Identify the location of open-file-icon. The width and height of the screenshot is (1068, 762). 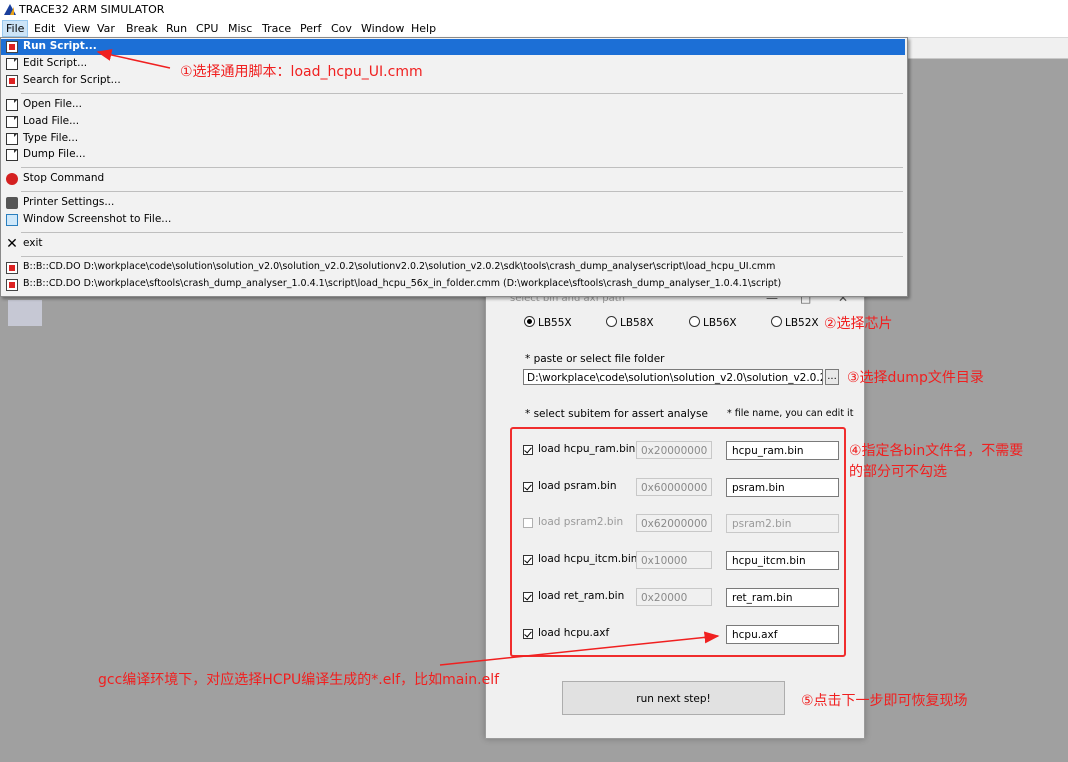
(12, 105).